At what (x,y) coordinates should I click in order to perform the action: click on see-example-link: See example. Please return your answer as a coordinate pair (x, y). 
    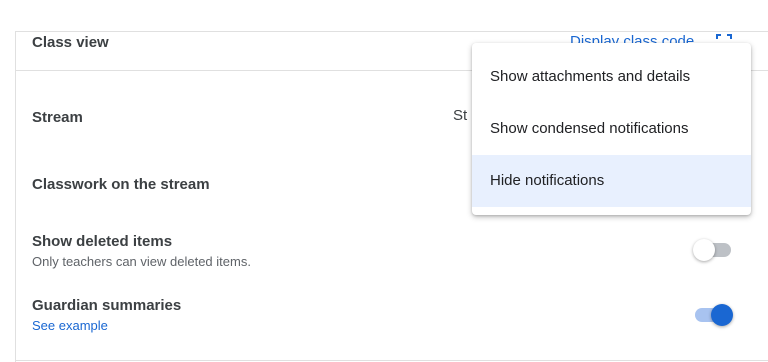
    Looking at the image, I should click on (70, 325).